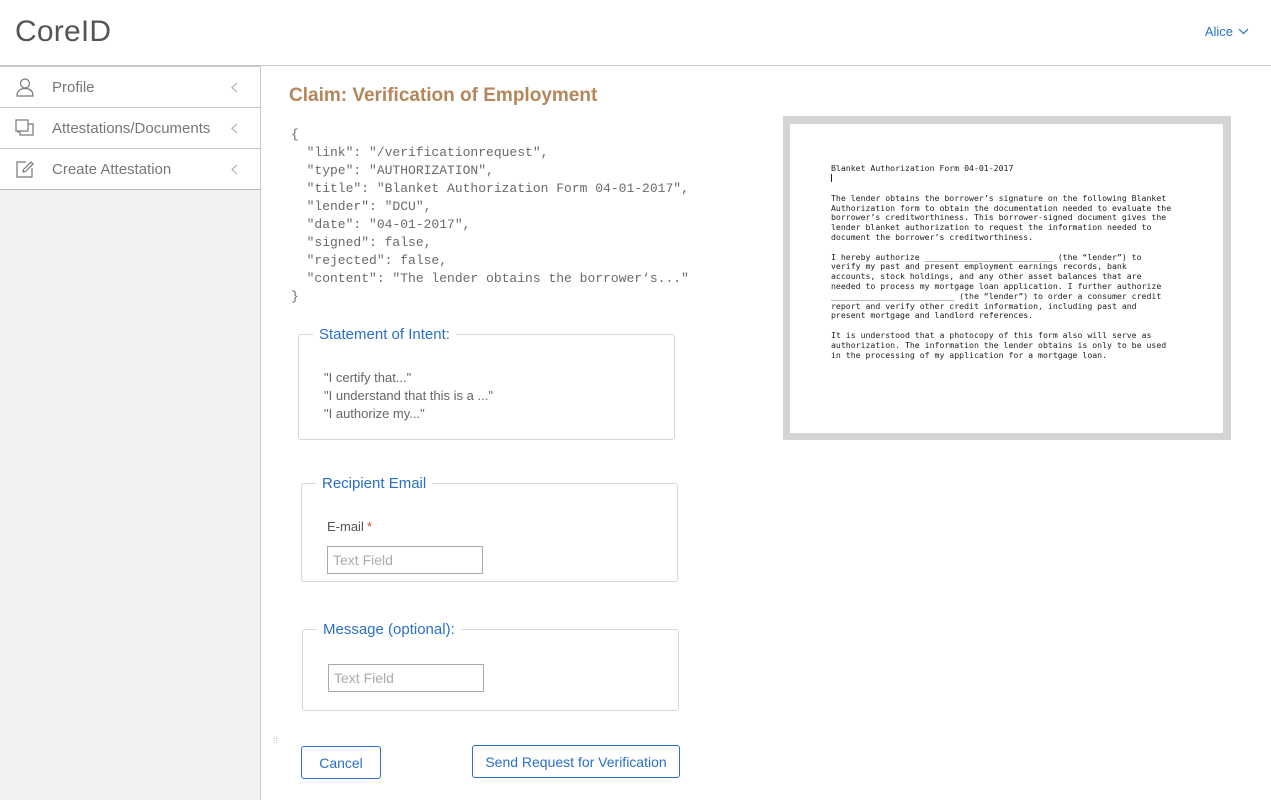 This screenshot has height=800, width=1271. I want to click on sidebar-item-create-attestation: Create Attestation, so click(130, 169).